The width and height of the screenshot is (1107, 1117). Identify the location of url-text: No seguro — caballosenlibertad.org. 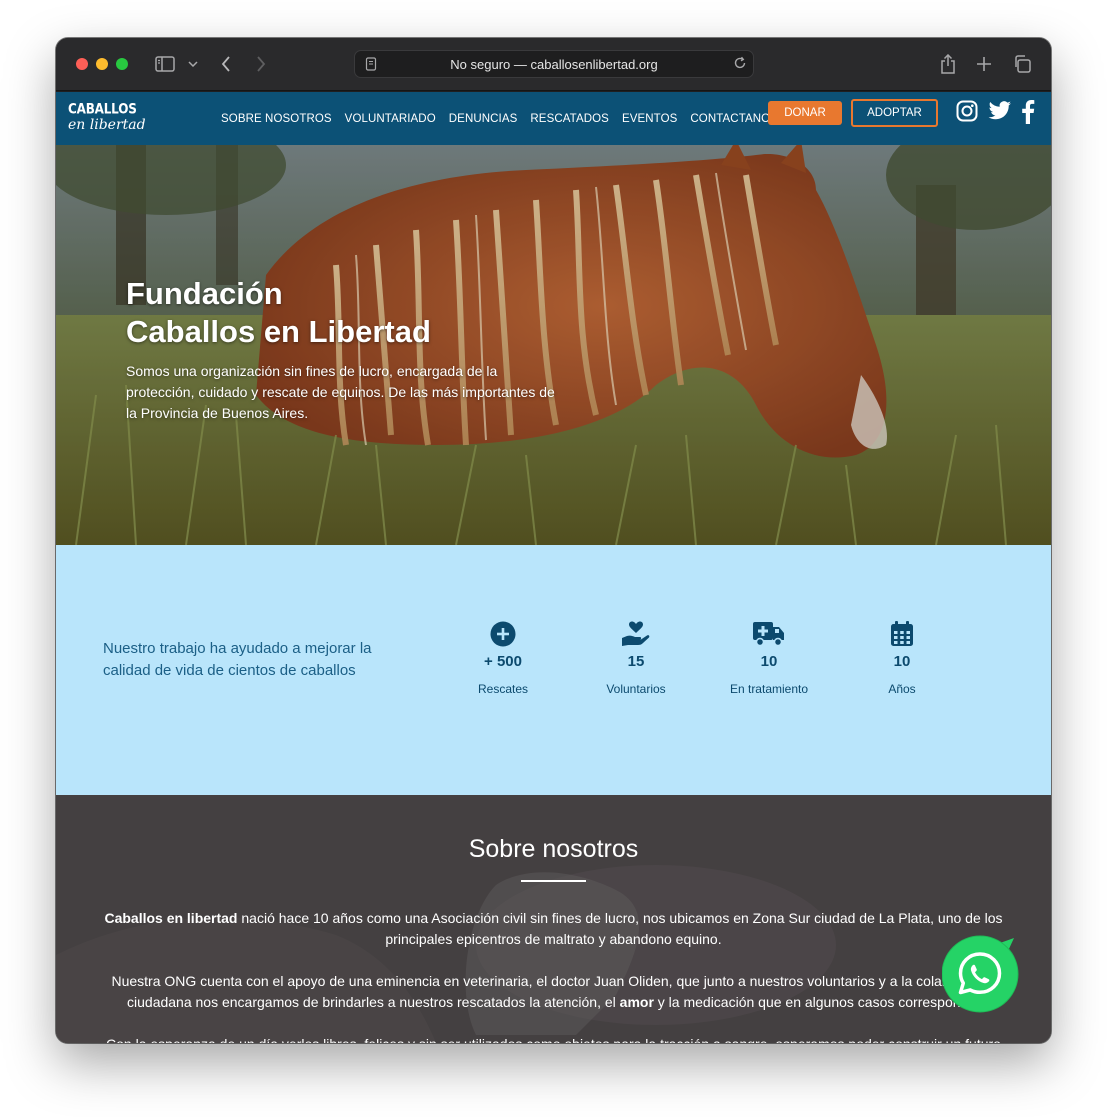
(554, 64).